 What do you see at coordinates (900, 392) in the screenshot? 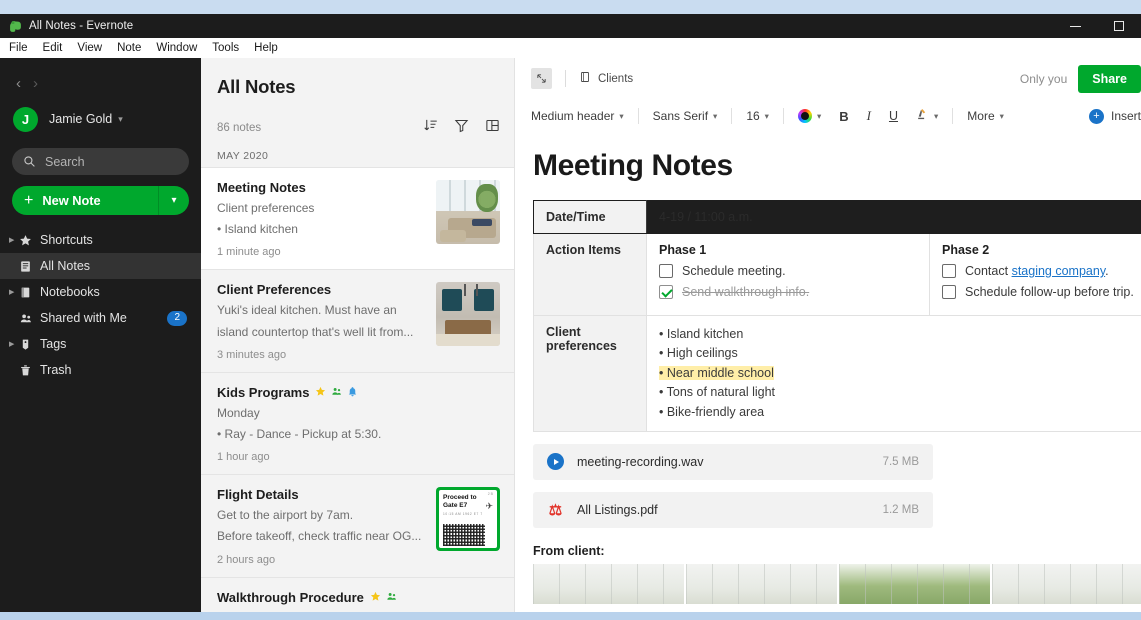
I see `preference-item: • Tons of natural light` at bounding box center [900, 392].